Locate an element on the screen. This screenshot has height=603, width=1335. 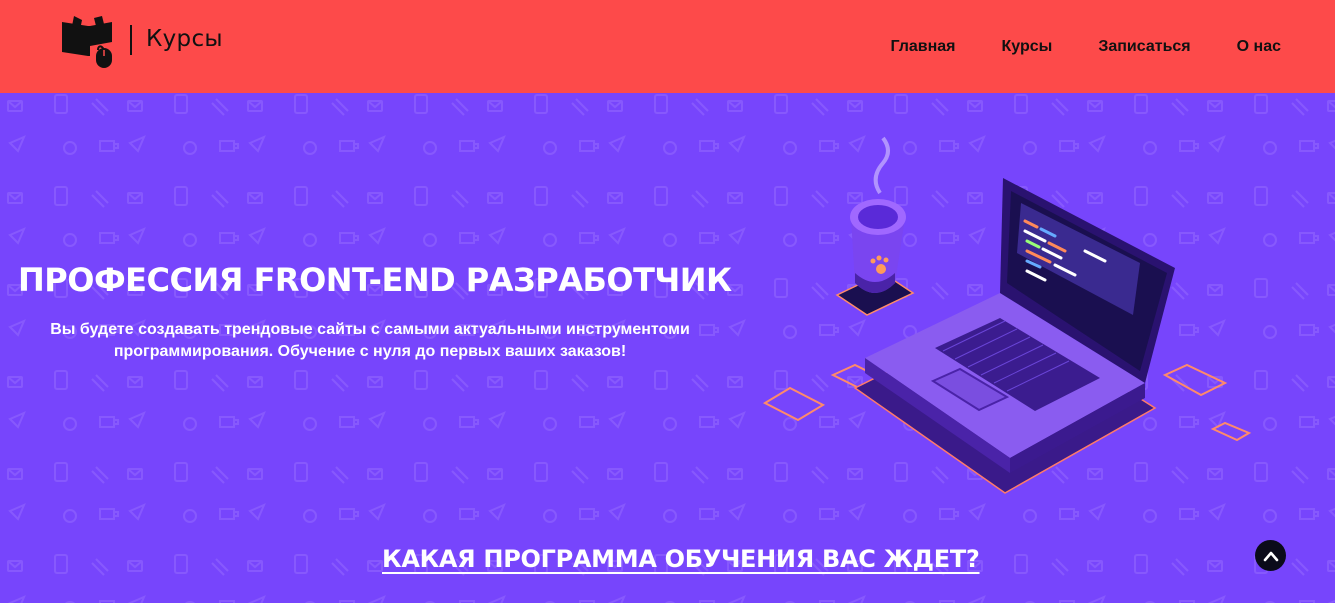
nav-about: О нас is located at coordinates (1259, 47).